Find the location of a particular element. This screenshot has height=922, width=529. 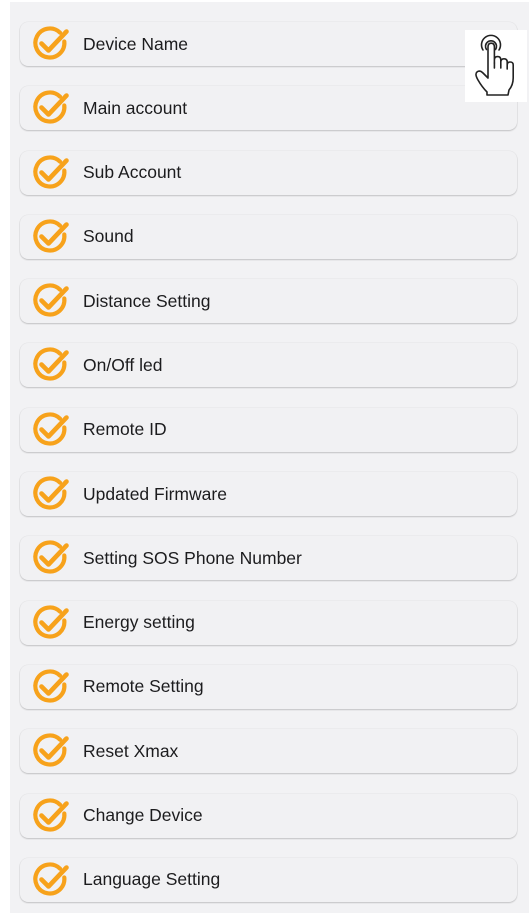

menu-item-sub-account: Sub Account is located at coordinates (268, 172).